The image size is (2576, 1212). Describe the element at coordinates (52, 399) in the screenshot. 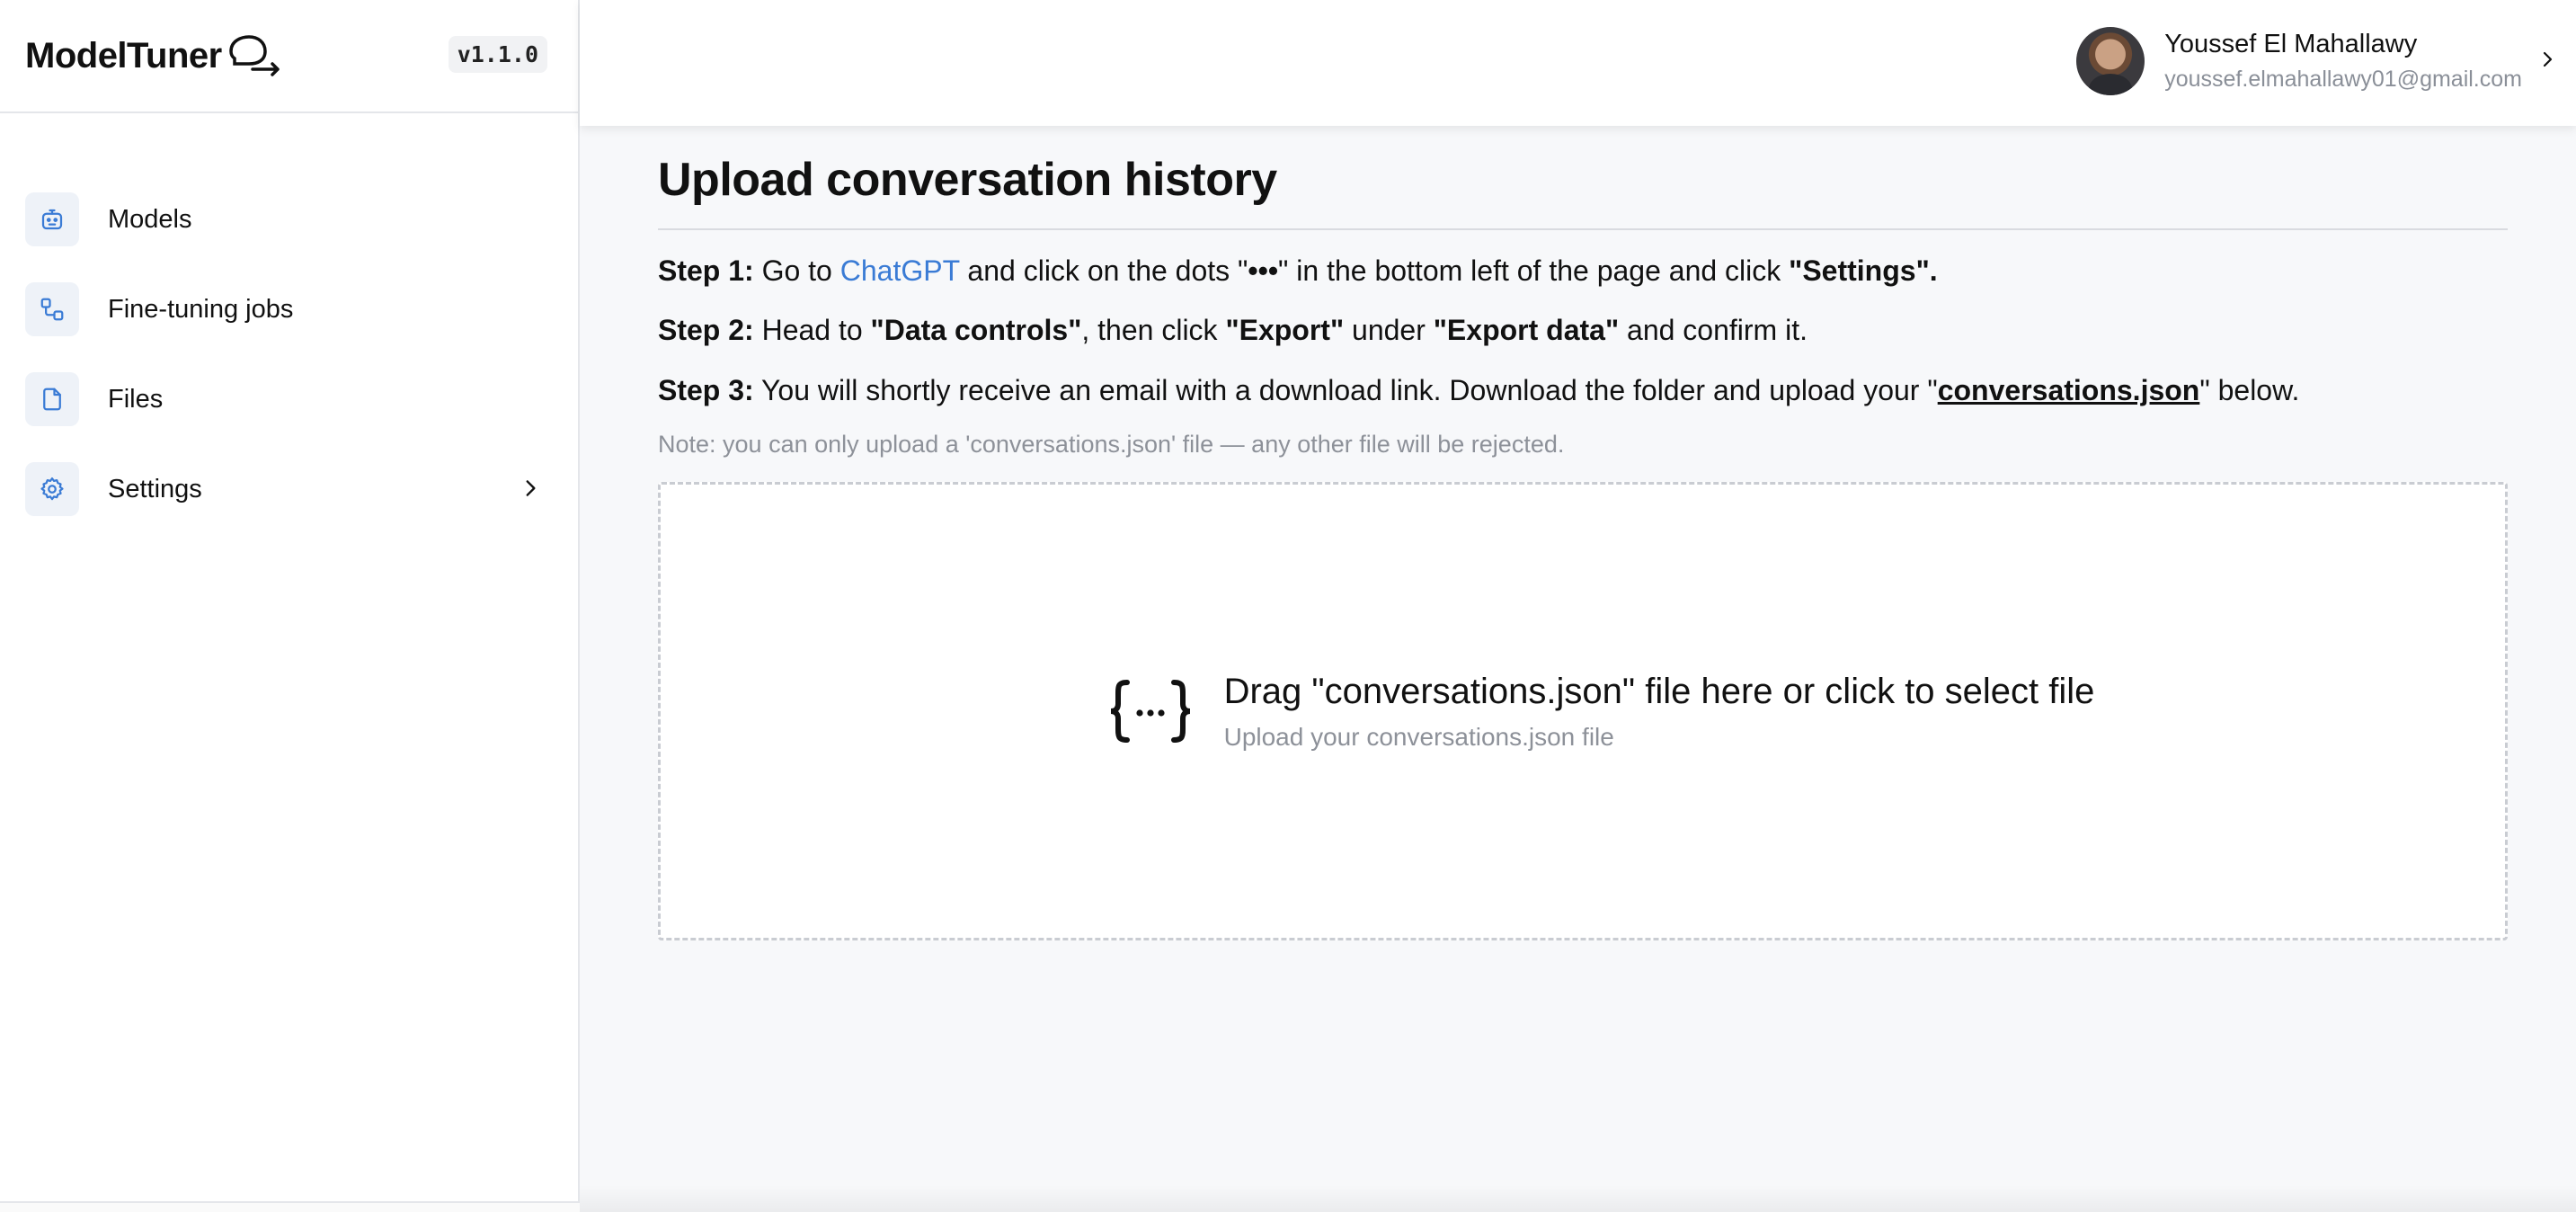

I see `file-icon` at that location.